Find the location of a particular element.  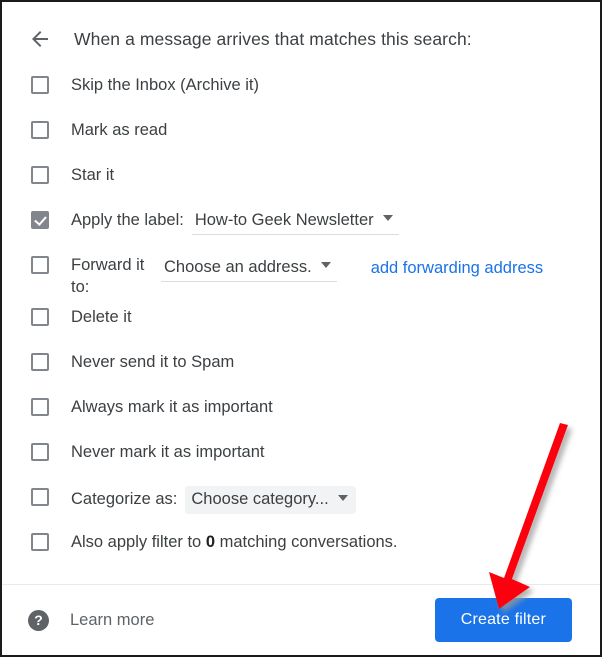

forwarding-address-dropdown: Choose an address. is located at coordinates (249, 269).